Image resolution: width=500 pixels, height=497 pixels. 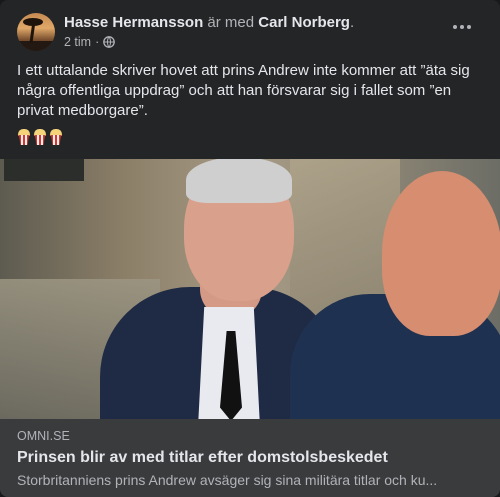 What do you see at coordinates (133, 22) in the screenshot?
I see `author-name: Hasse Hermansson` at bounding box center [133, 22].